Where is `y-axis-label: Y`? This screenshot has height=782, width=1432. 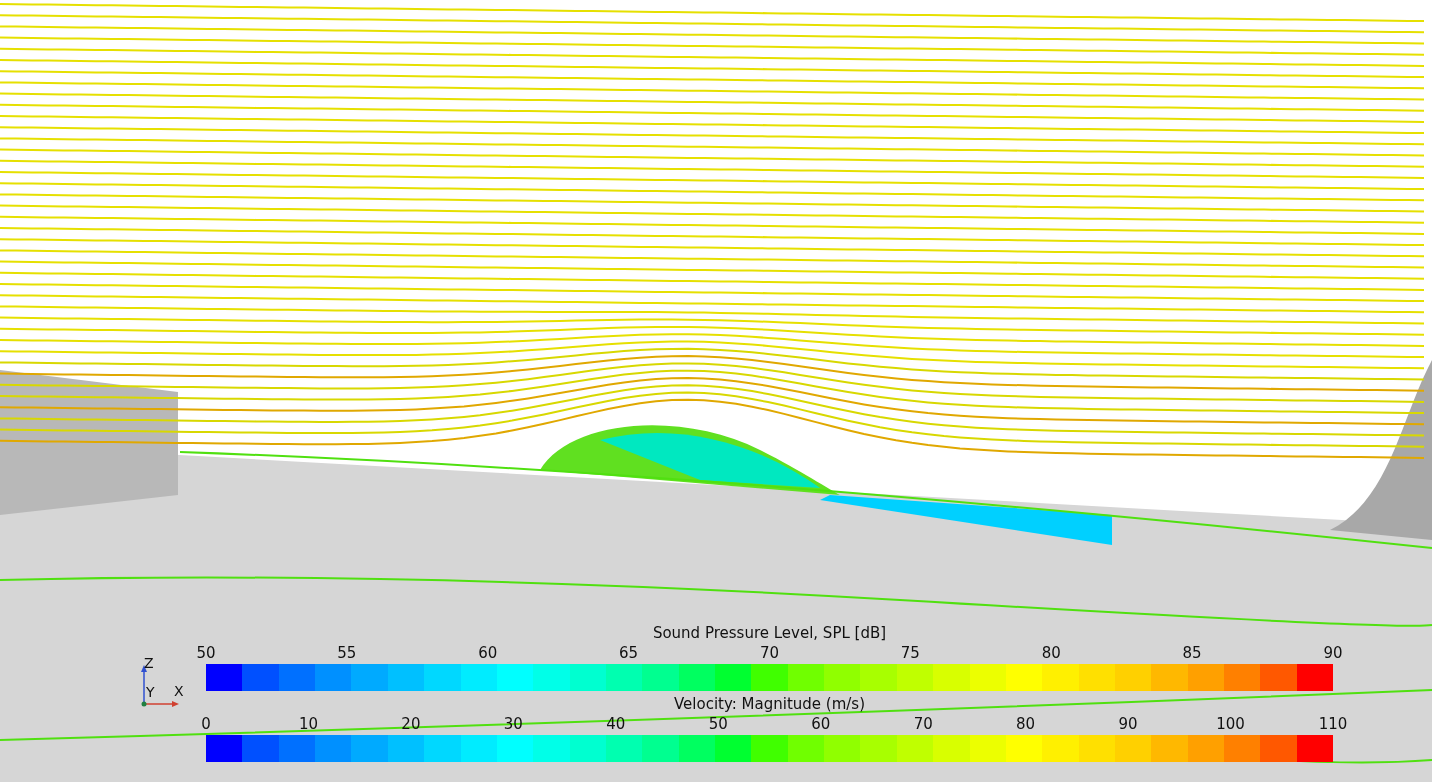
y-axis-label: Y is located at coordinates (150, 692).